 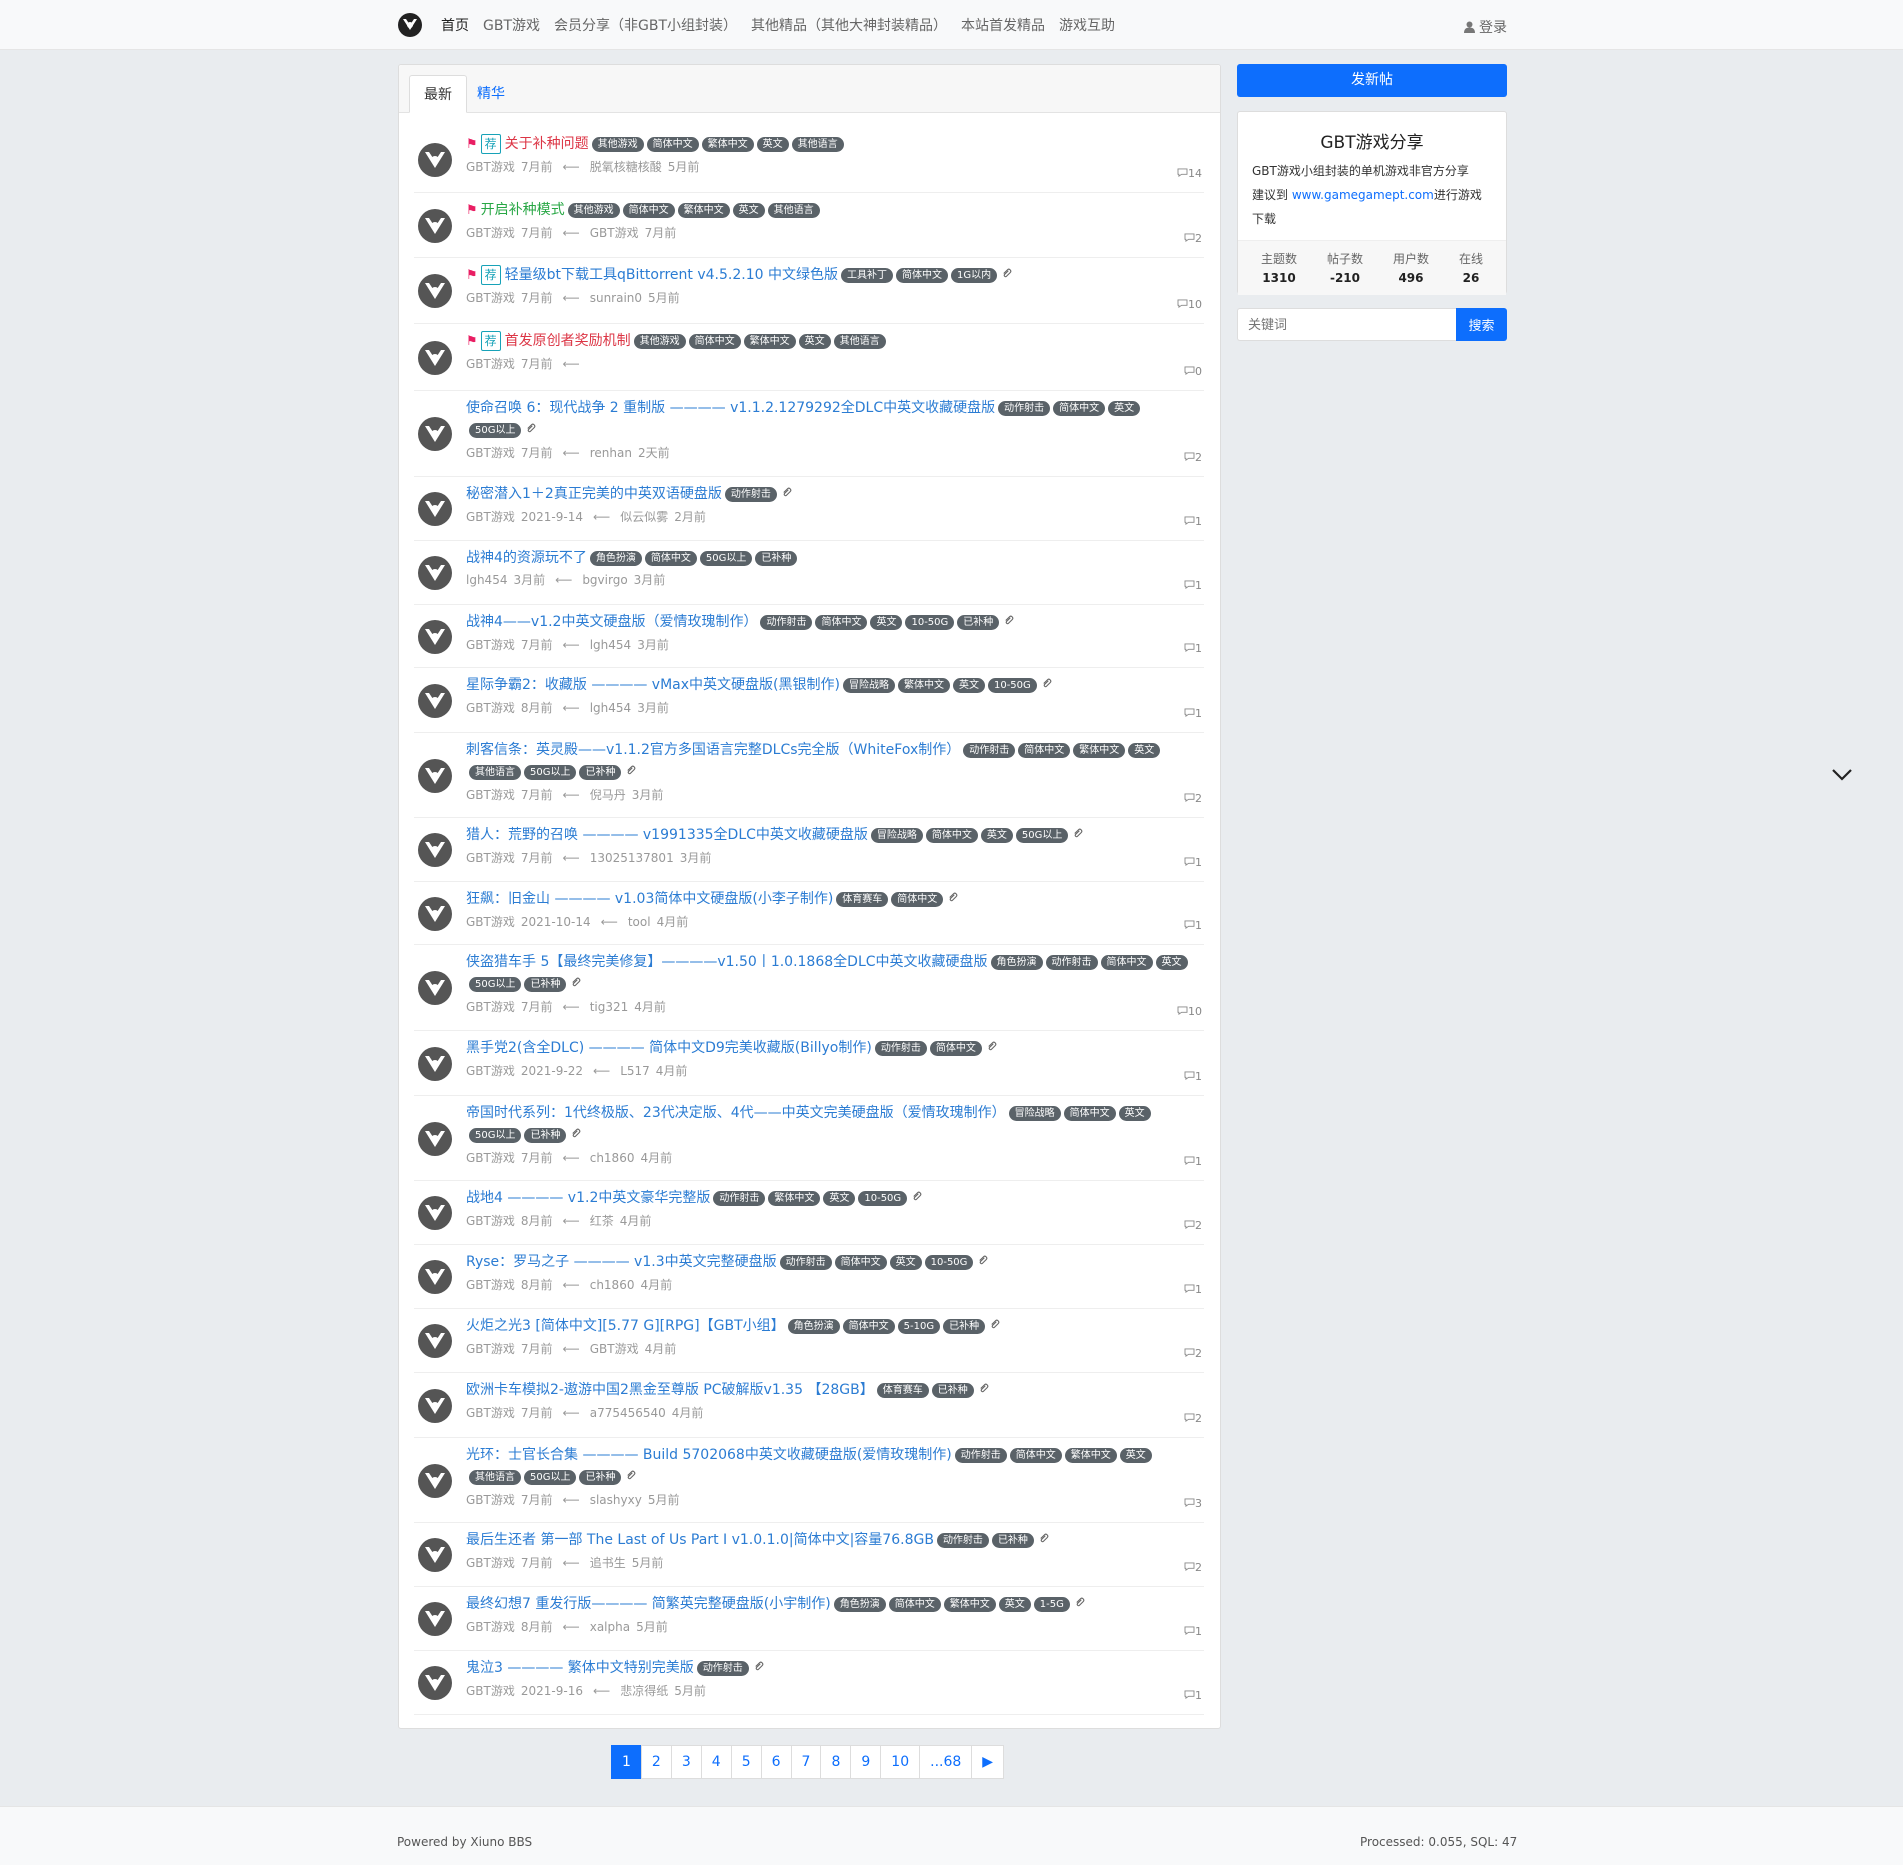 I want to click on new-post-button: 发新帖, so click(x=1372, y=80).